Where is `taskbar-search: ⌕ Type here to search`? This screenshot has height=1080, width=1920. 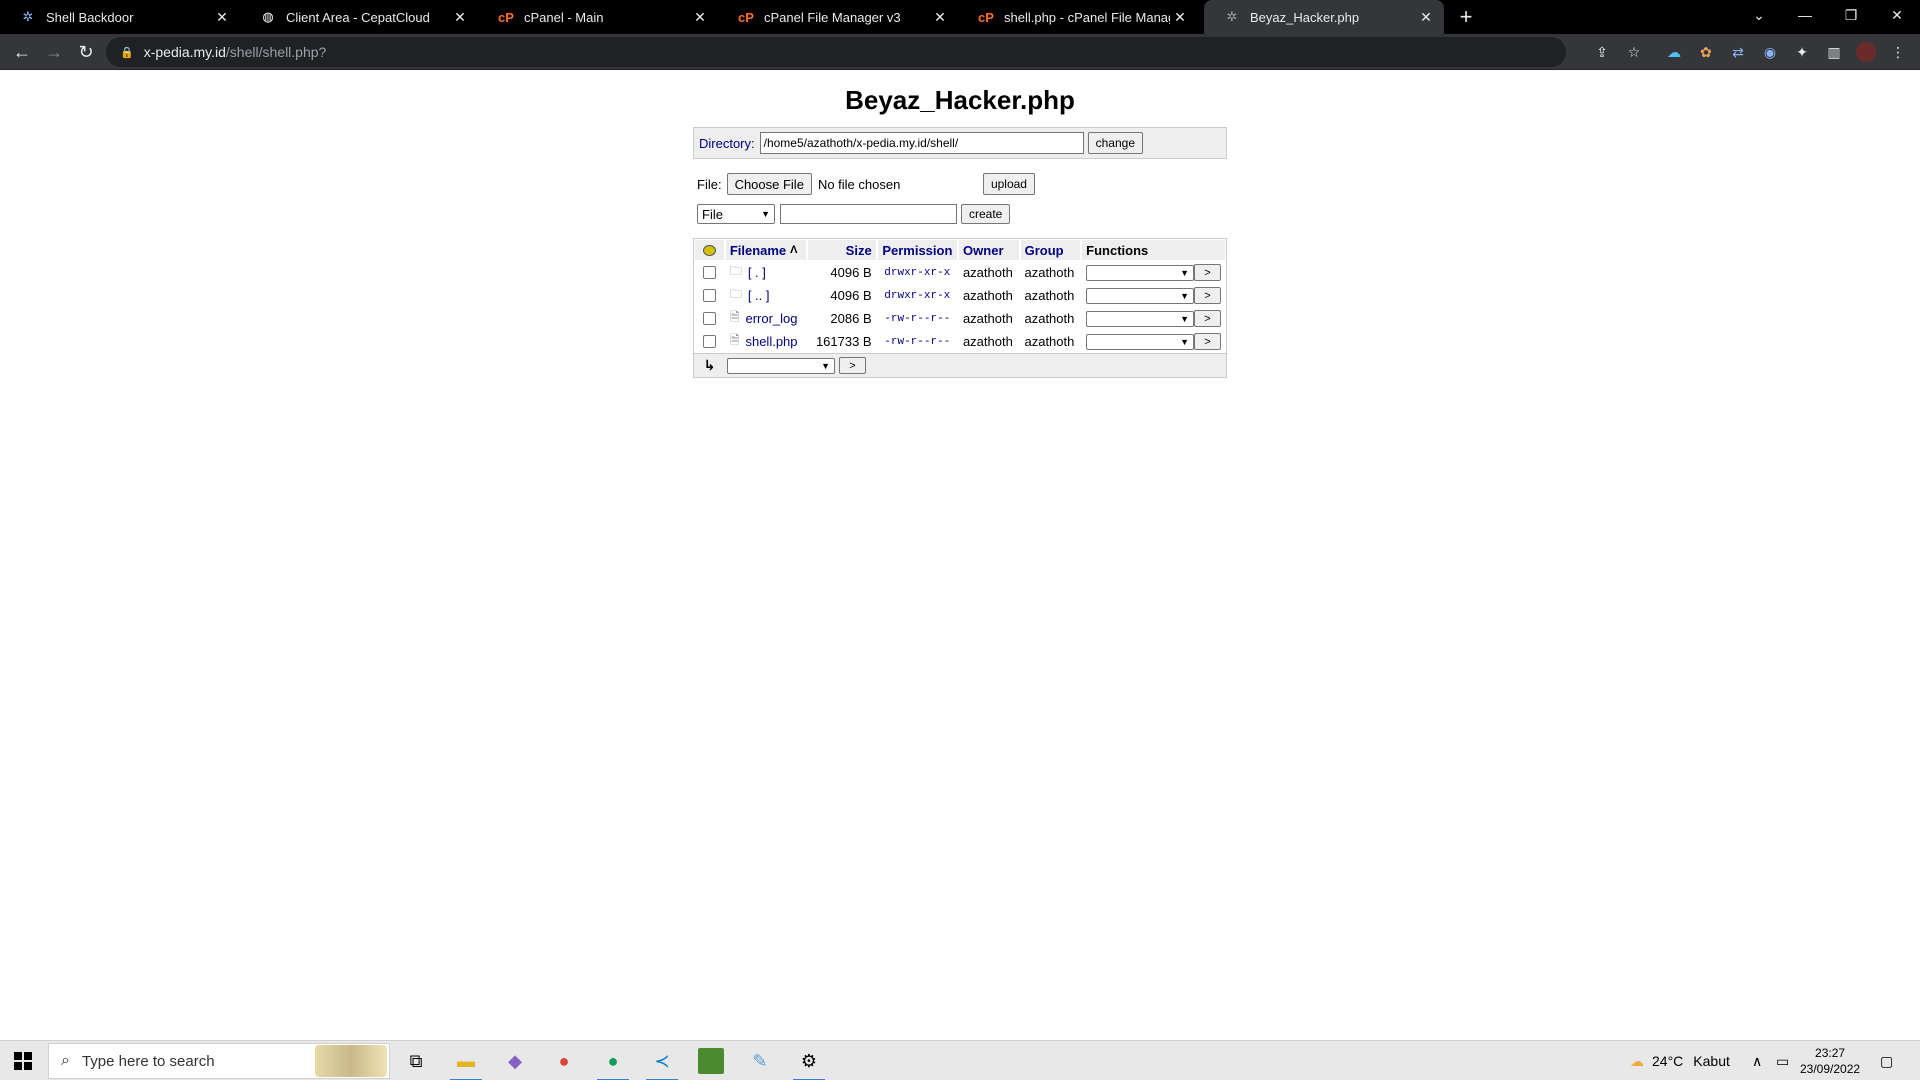 taskbar-search: ⌕ Type here to search is located at coordinates (219, 1061).